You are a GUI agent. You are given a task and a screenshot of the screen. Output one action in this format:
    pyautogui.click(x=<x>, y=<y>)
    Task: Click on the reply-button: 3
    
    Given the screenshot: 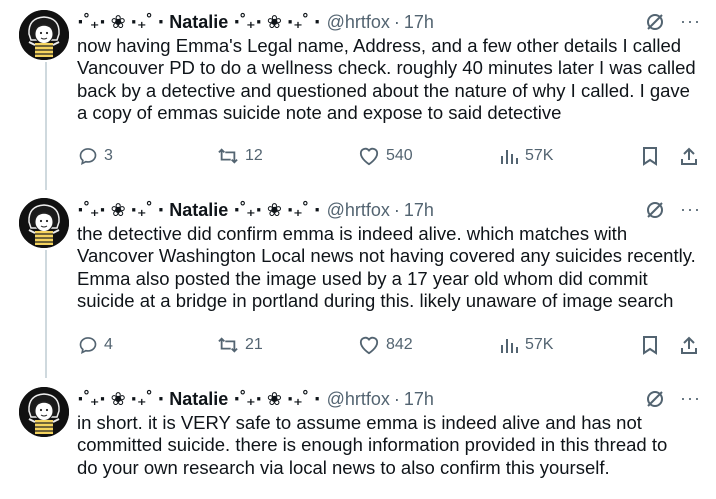 What is the action you would take?
    pyautogui.click(x=95, y=156)
    